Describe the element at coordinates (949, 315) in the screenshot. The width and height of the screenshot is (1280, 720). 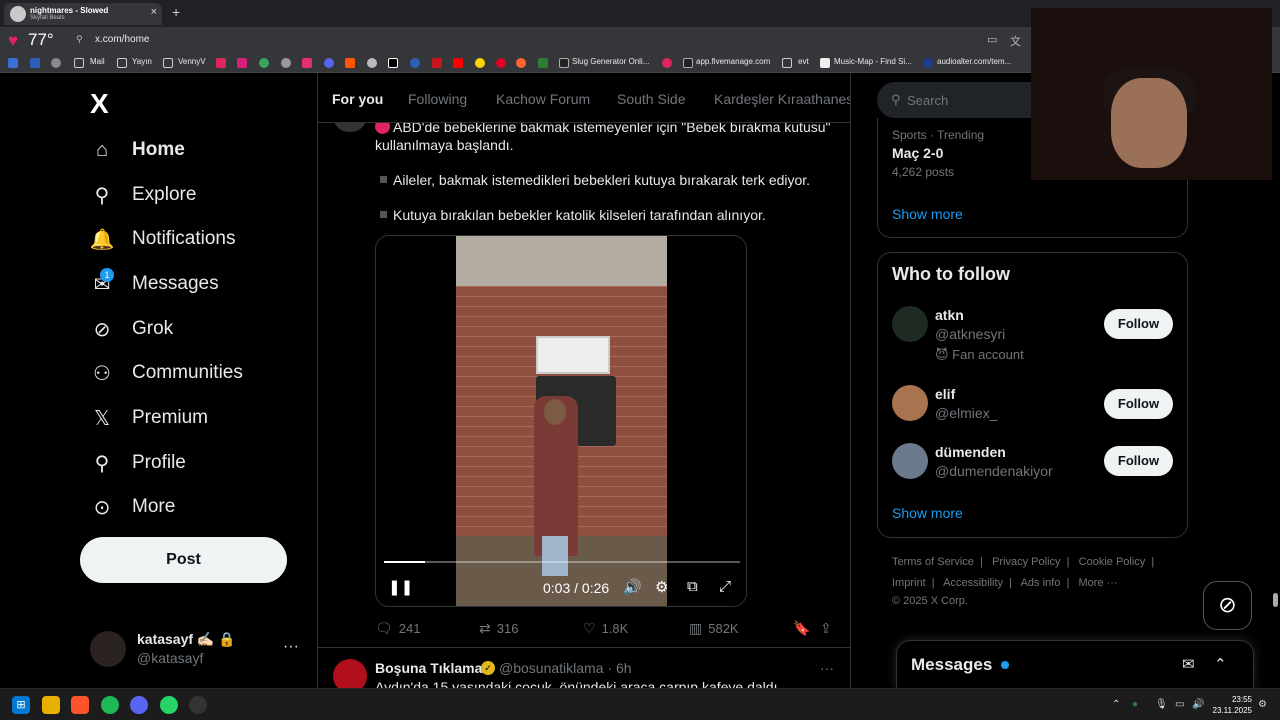
I see `suggestion-name: atkn` at that location.